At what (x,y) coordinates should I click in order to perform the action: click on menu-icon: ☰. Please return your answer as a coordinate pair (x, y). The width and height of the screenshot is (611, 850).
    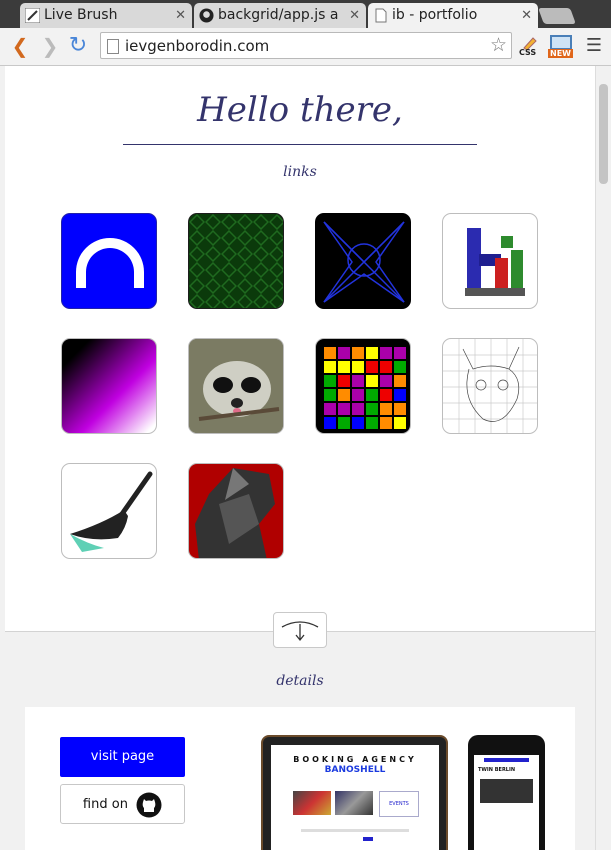
    Looking at the image, I should click on (594, 46).